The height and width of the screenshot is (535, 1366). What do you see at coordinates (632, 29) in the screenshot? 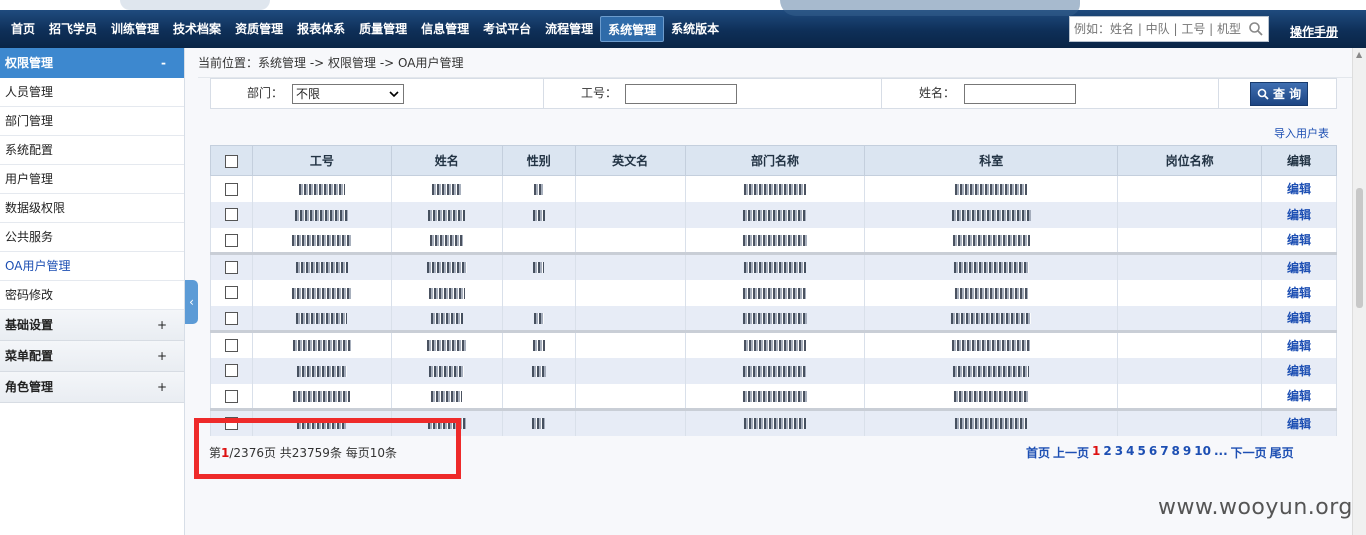
I see `nav-item: 系统管理` at bounding box center [632, 29].